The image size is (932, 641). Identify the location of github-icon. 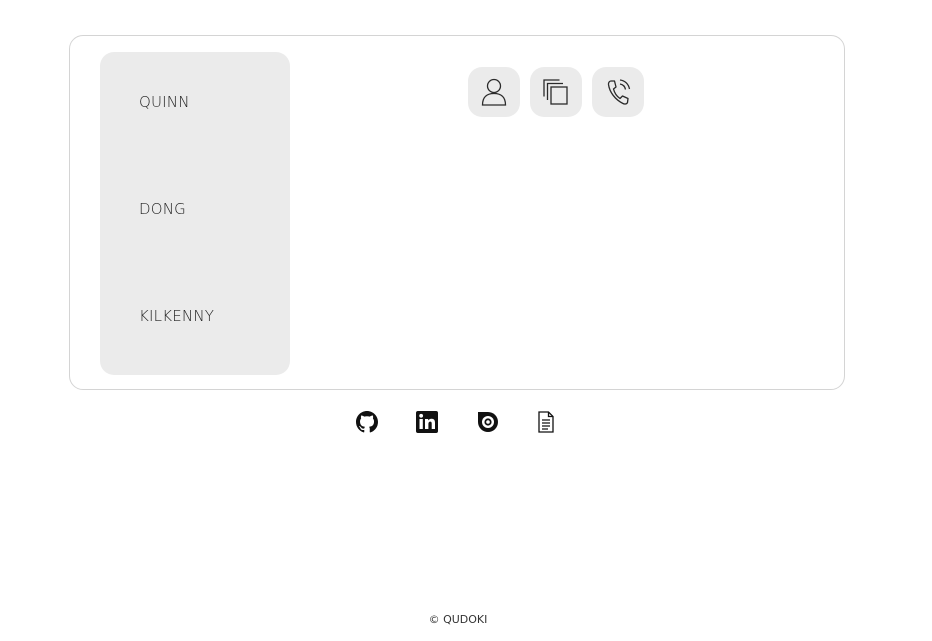
(367, 422).